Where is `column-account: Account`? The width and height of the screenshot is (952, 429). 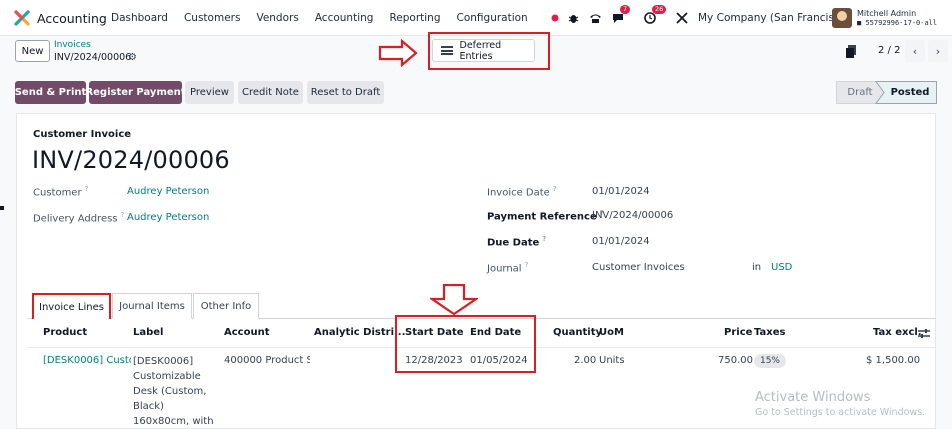 column-account: Account is located at coordinates (246, 332).